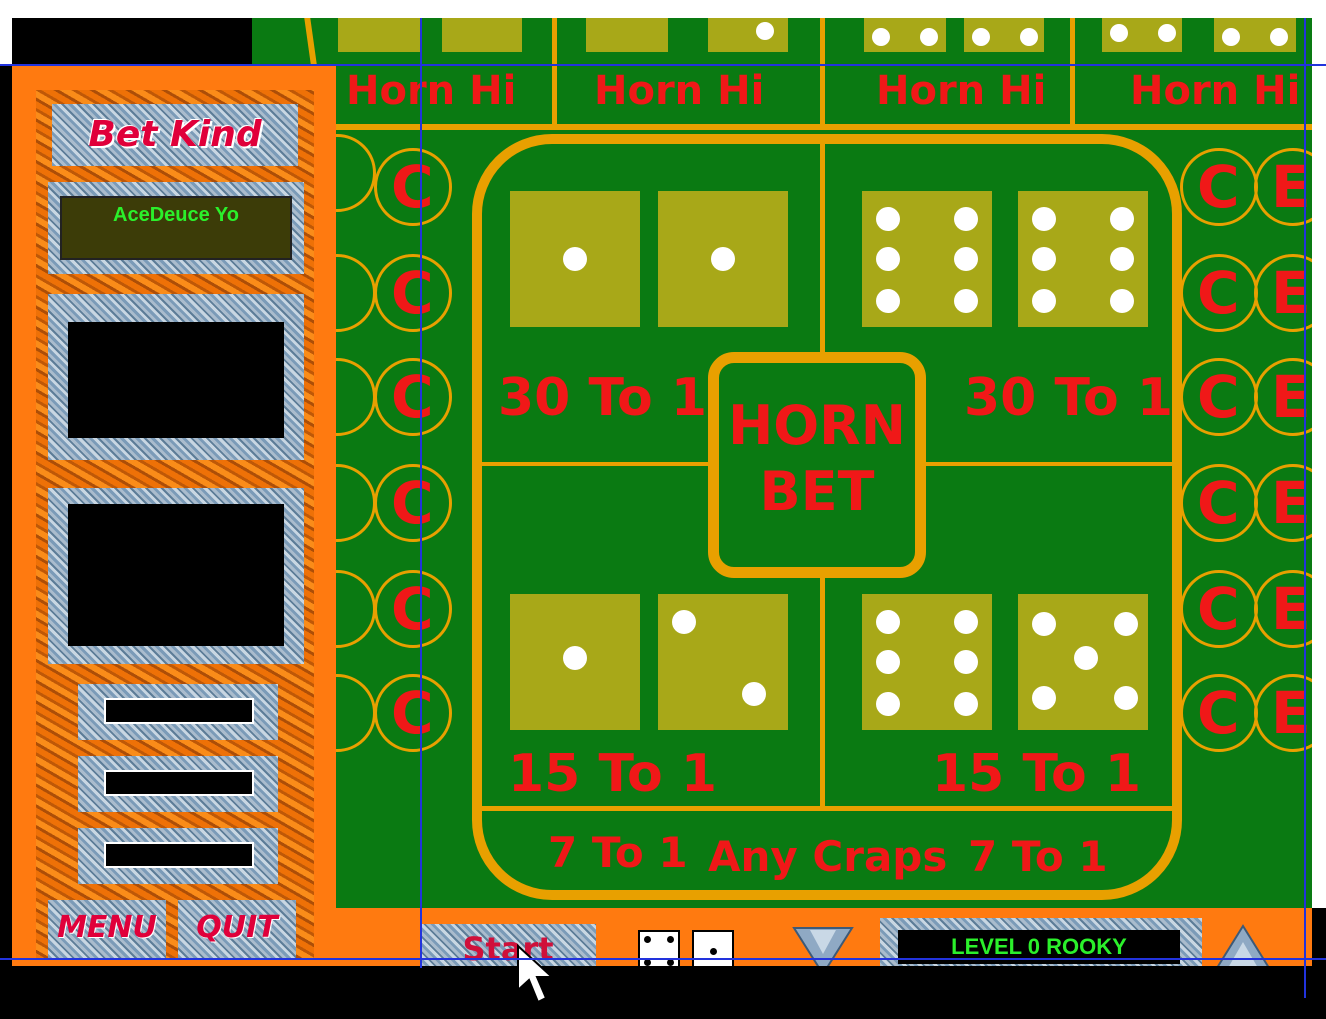  I want to click on top-black-strip, so click(132, 41).